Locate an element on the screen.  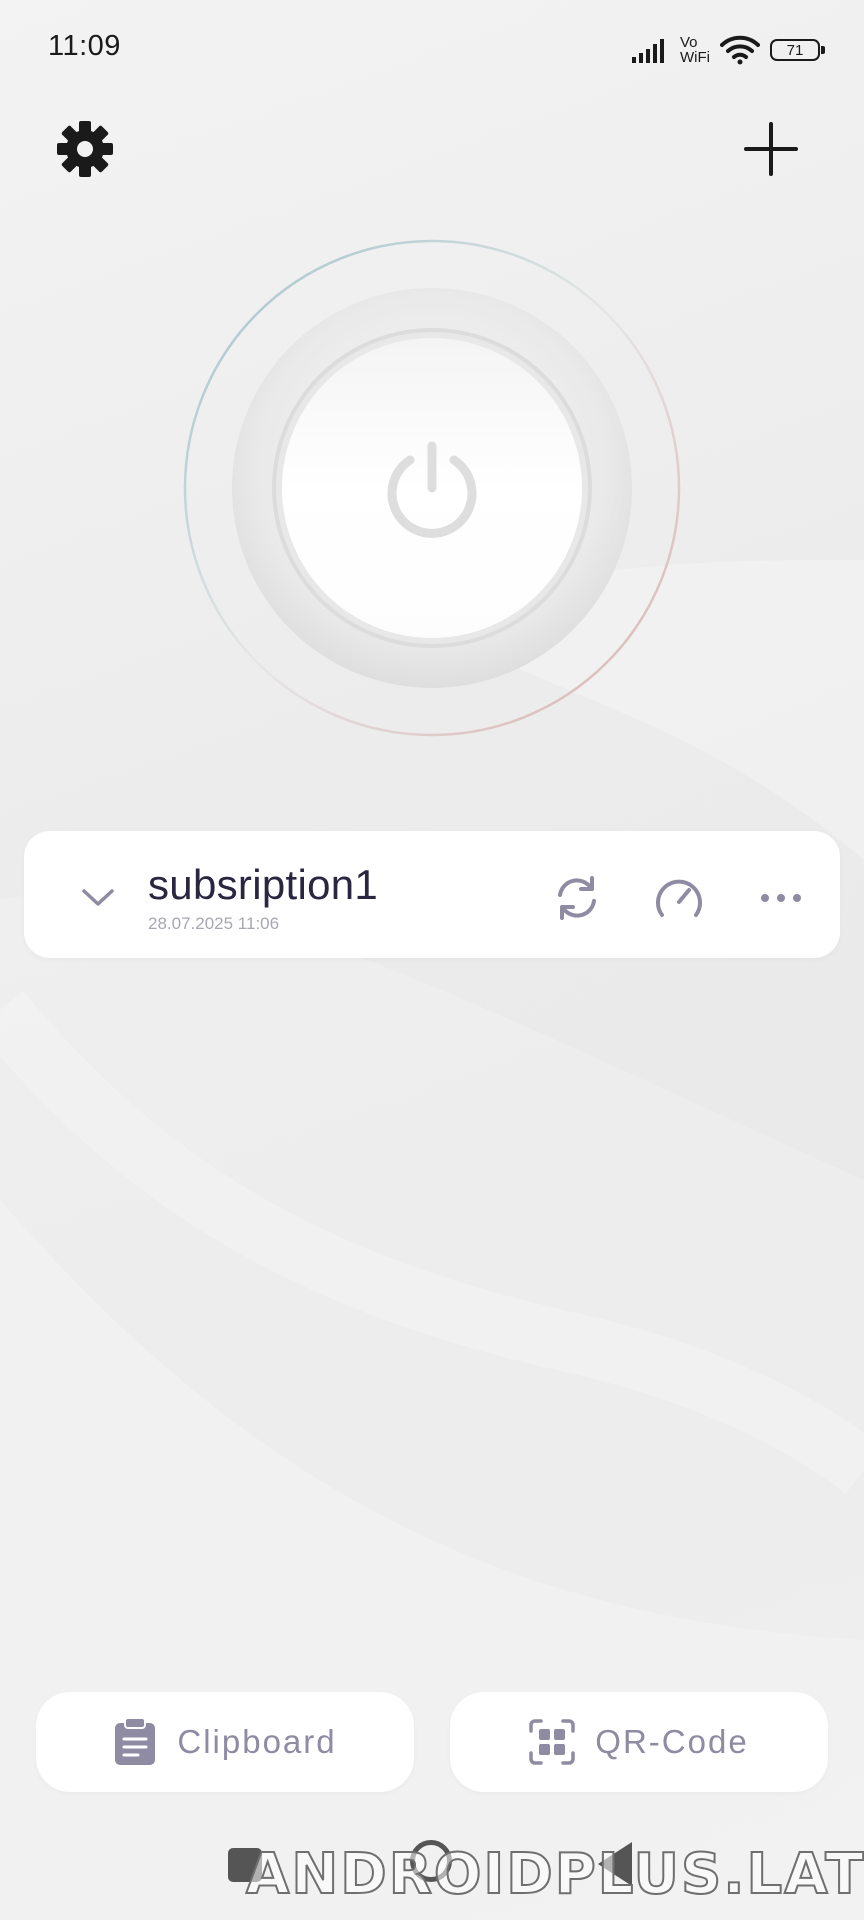
status-icons: Vo WiFi 71 is located at coordinates (728, 50).